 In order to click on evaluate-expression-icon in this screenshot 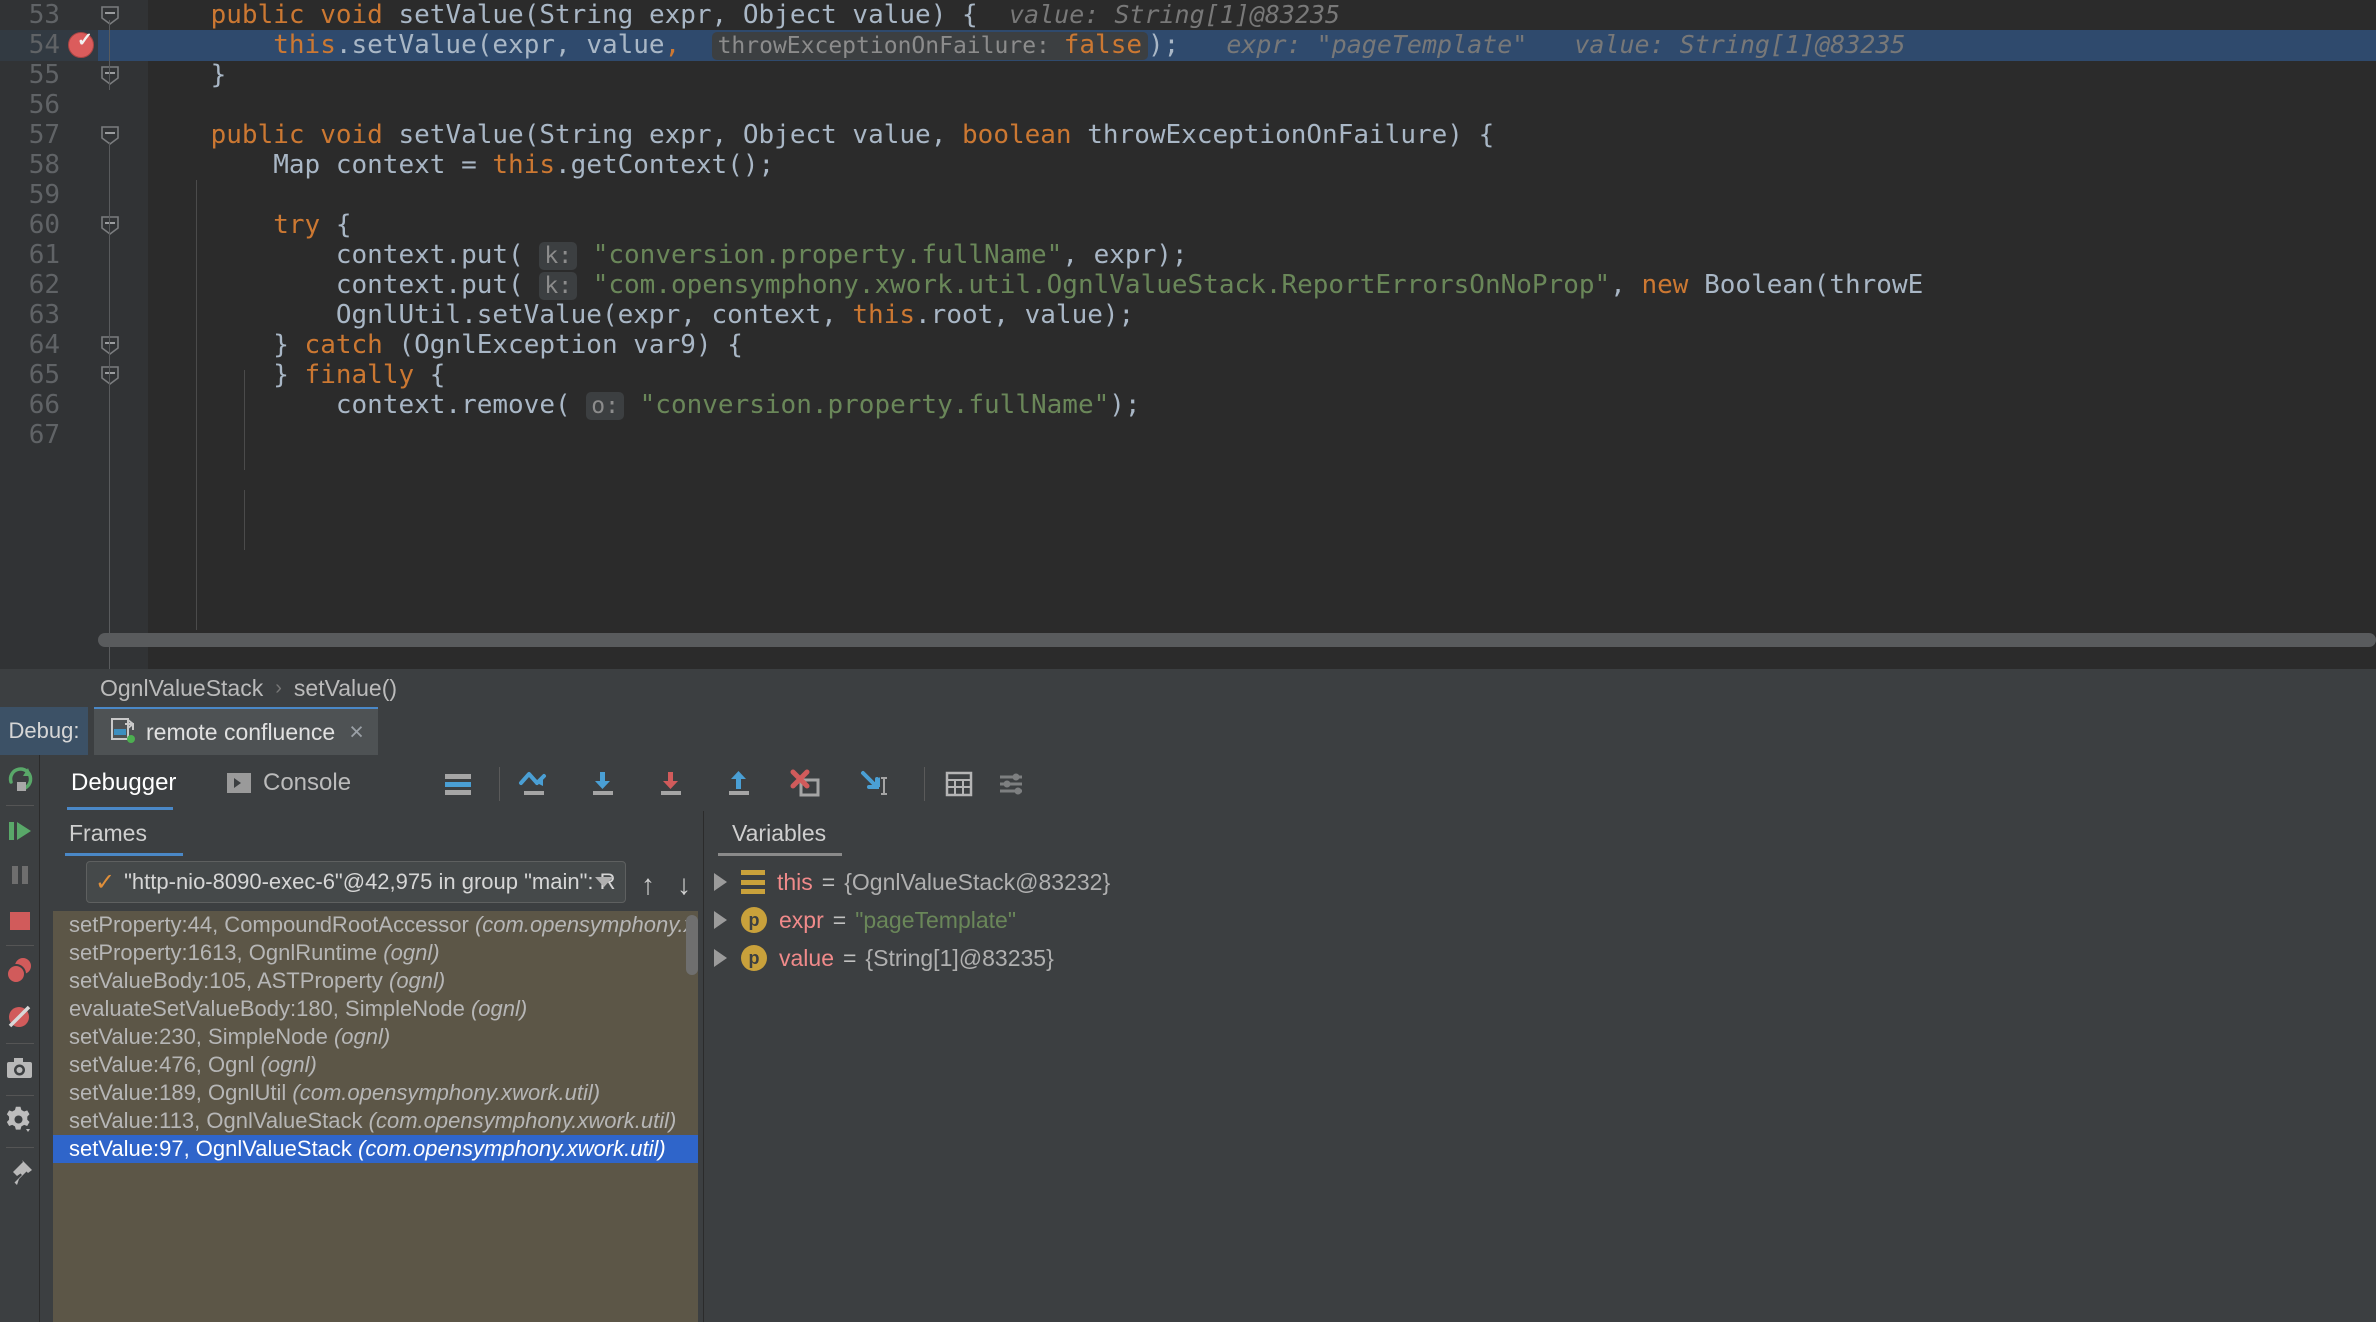, I will do `click(960, 784)`.